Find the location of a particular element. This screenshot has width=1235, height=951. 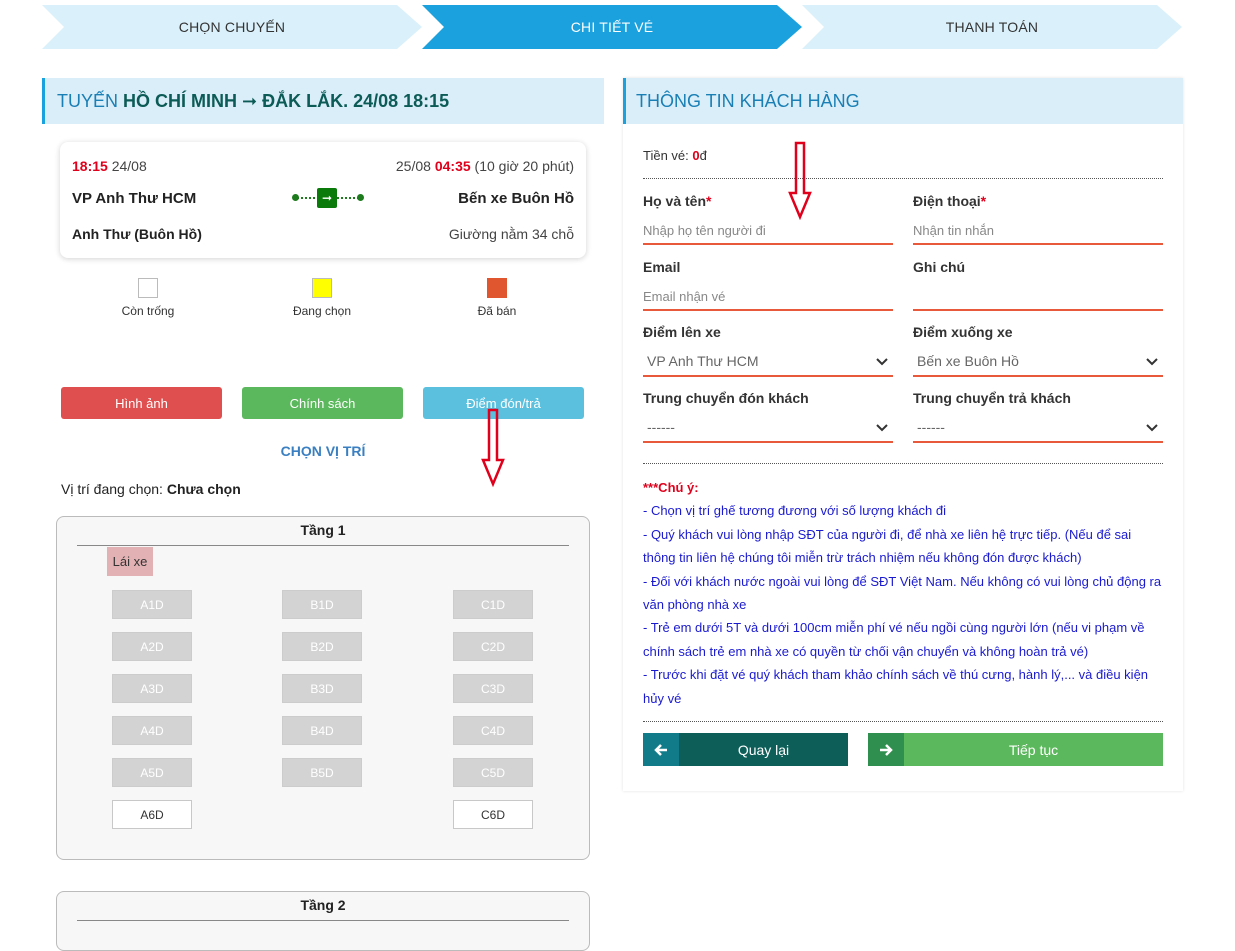

seat-a2d: A2D is located at coordinates (152, 646).